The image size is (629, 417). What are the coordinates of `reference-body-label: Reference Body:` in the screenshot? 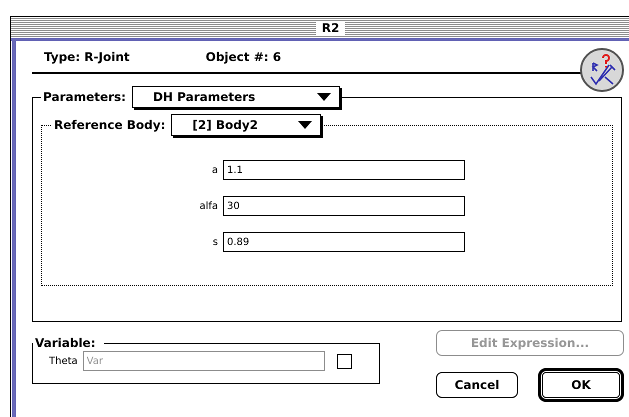 It's located at (110, 125).